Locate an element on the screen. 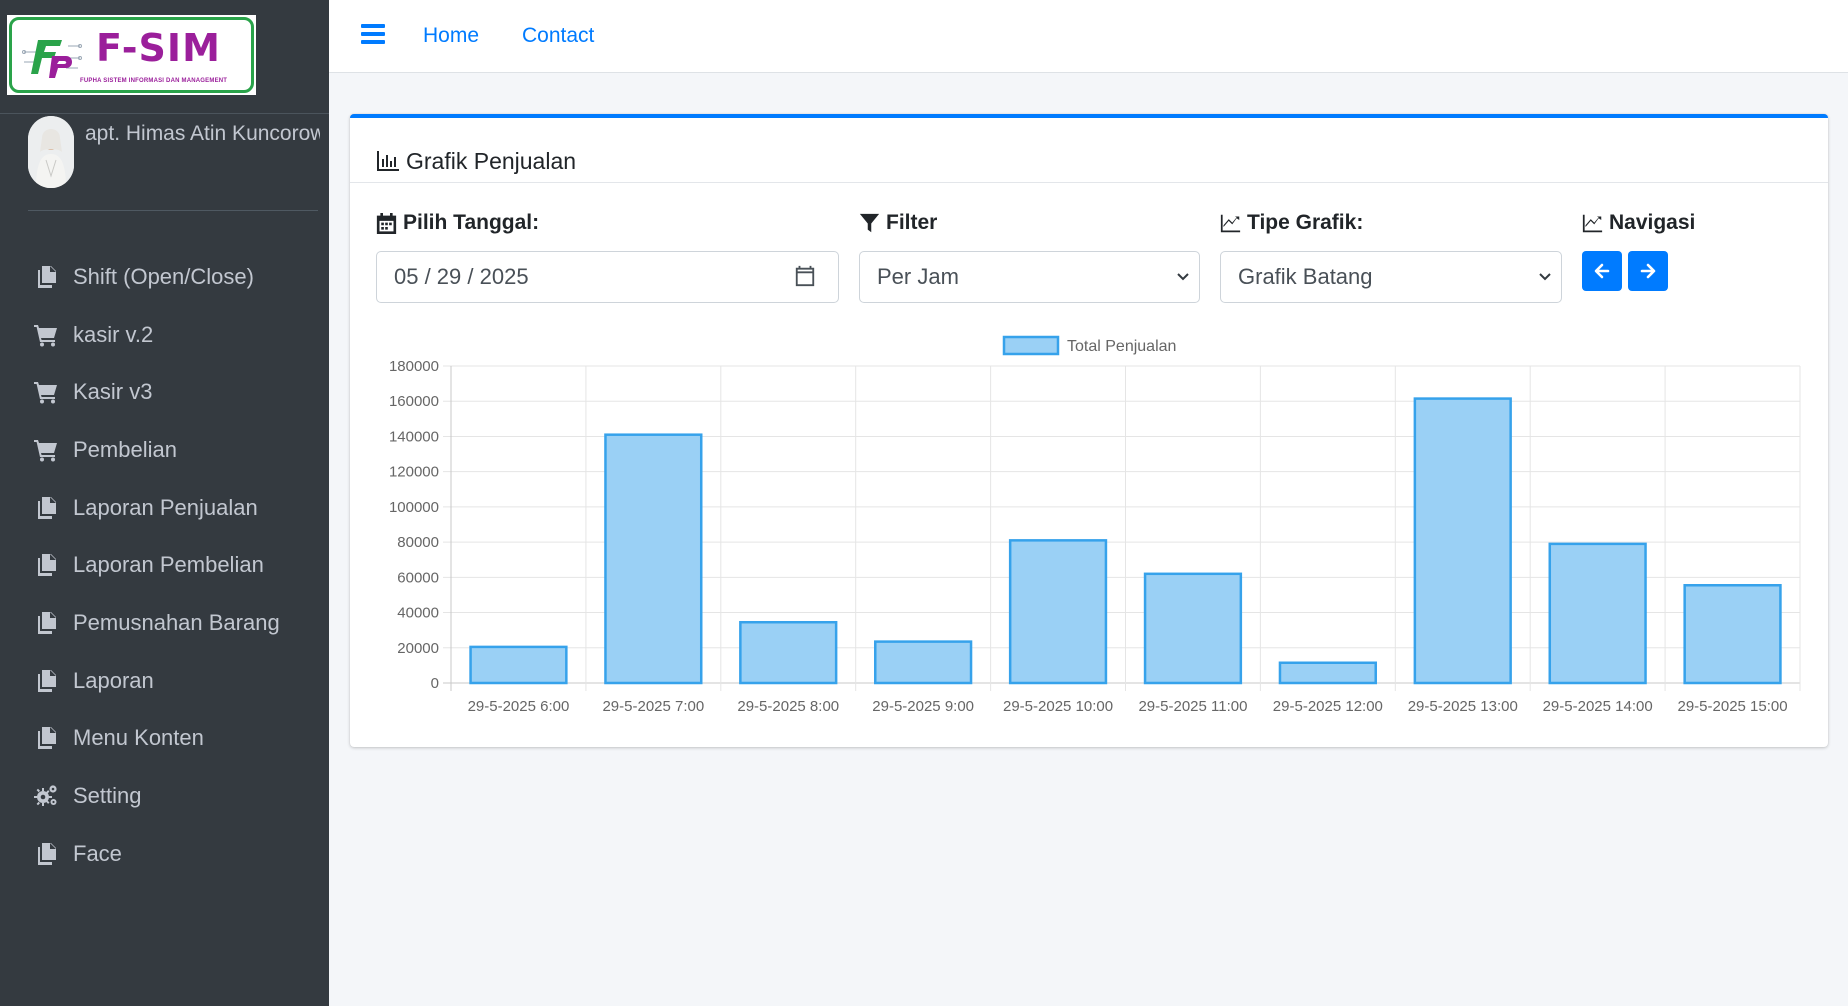 The height and width of the screenshot is (1006, 1848). sidebar-item-pemusnahan-barang: Pemusnahan Barang is located at coordinates (164, 623).